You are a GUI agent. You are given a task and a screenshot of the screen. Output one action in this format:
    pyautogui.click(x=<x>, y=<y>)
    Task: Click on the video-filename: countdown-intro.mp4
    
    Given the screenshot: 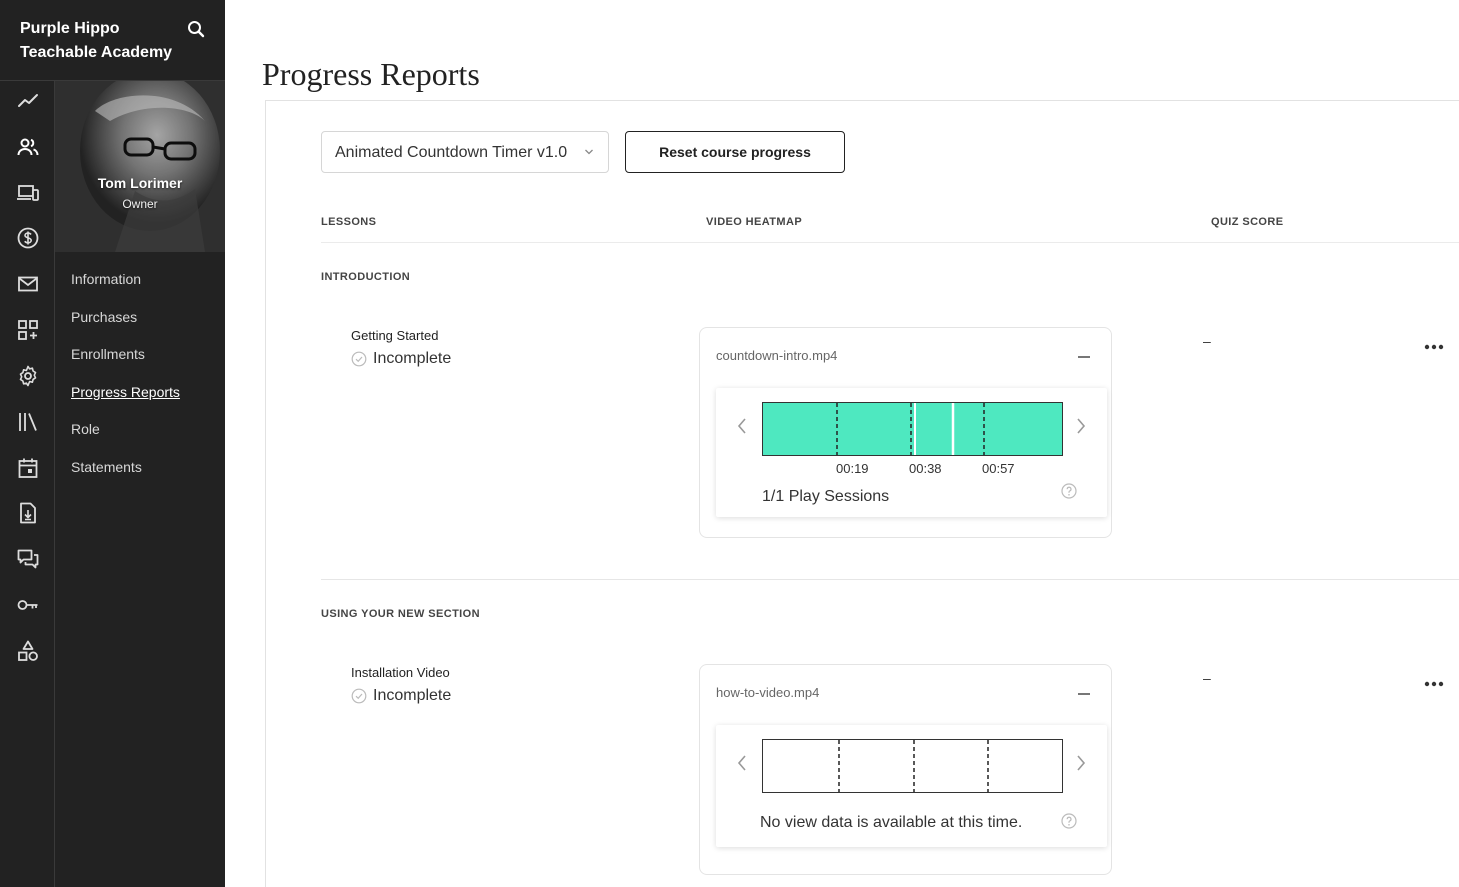 What is the action you would take?
    pyautogui.click(x=777, y=355)
    